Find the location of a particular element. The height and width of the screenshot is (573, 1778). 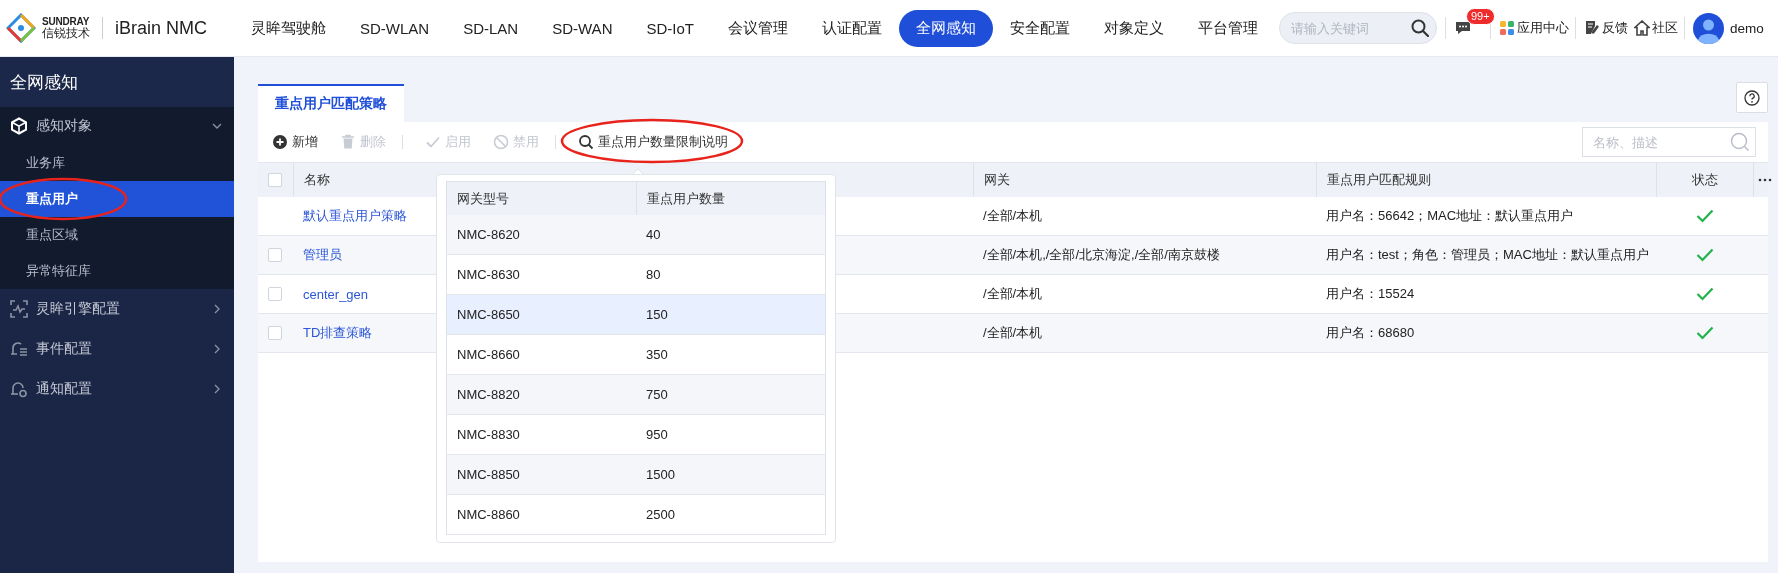

apps-icon is located at coordinates (1507, 28).